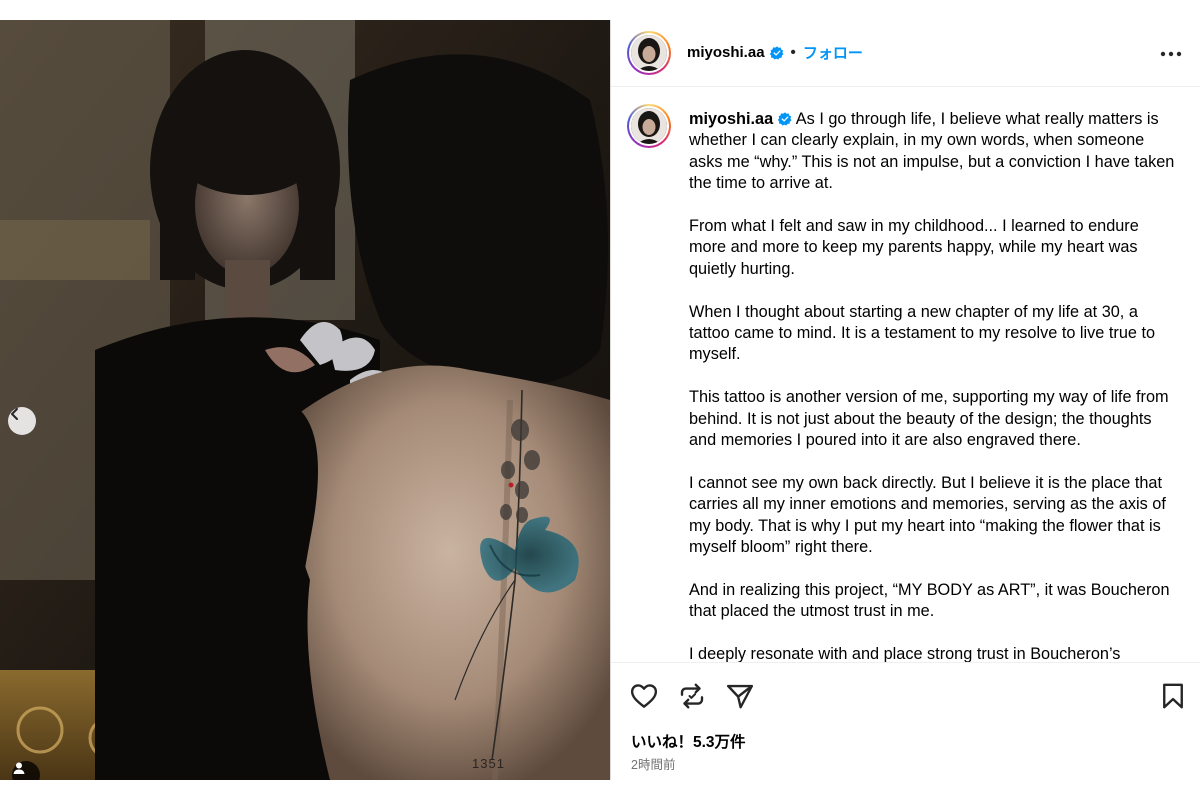 The image size is (1200, 800). I want to click on post-timestamp: 2時間前, so click(653, 763).